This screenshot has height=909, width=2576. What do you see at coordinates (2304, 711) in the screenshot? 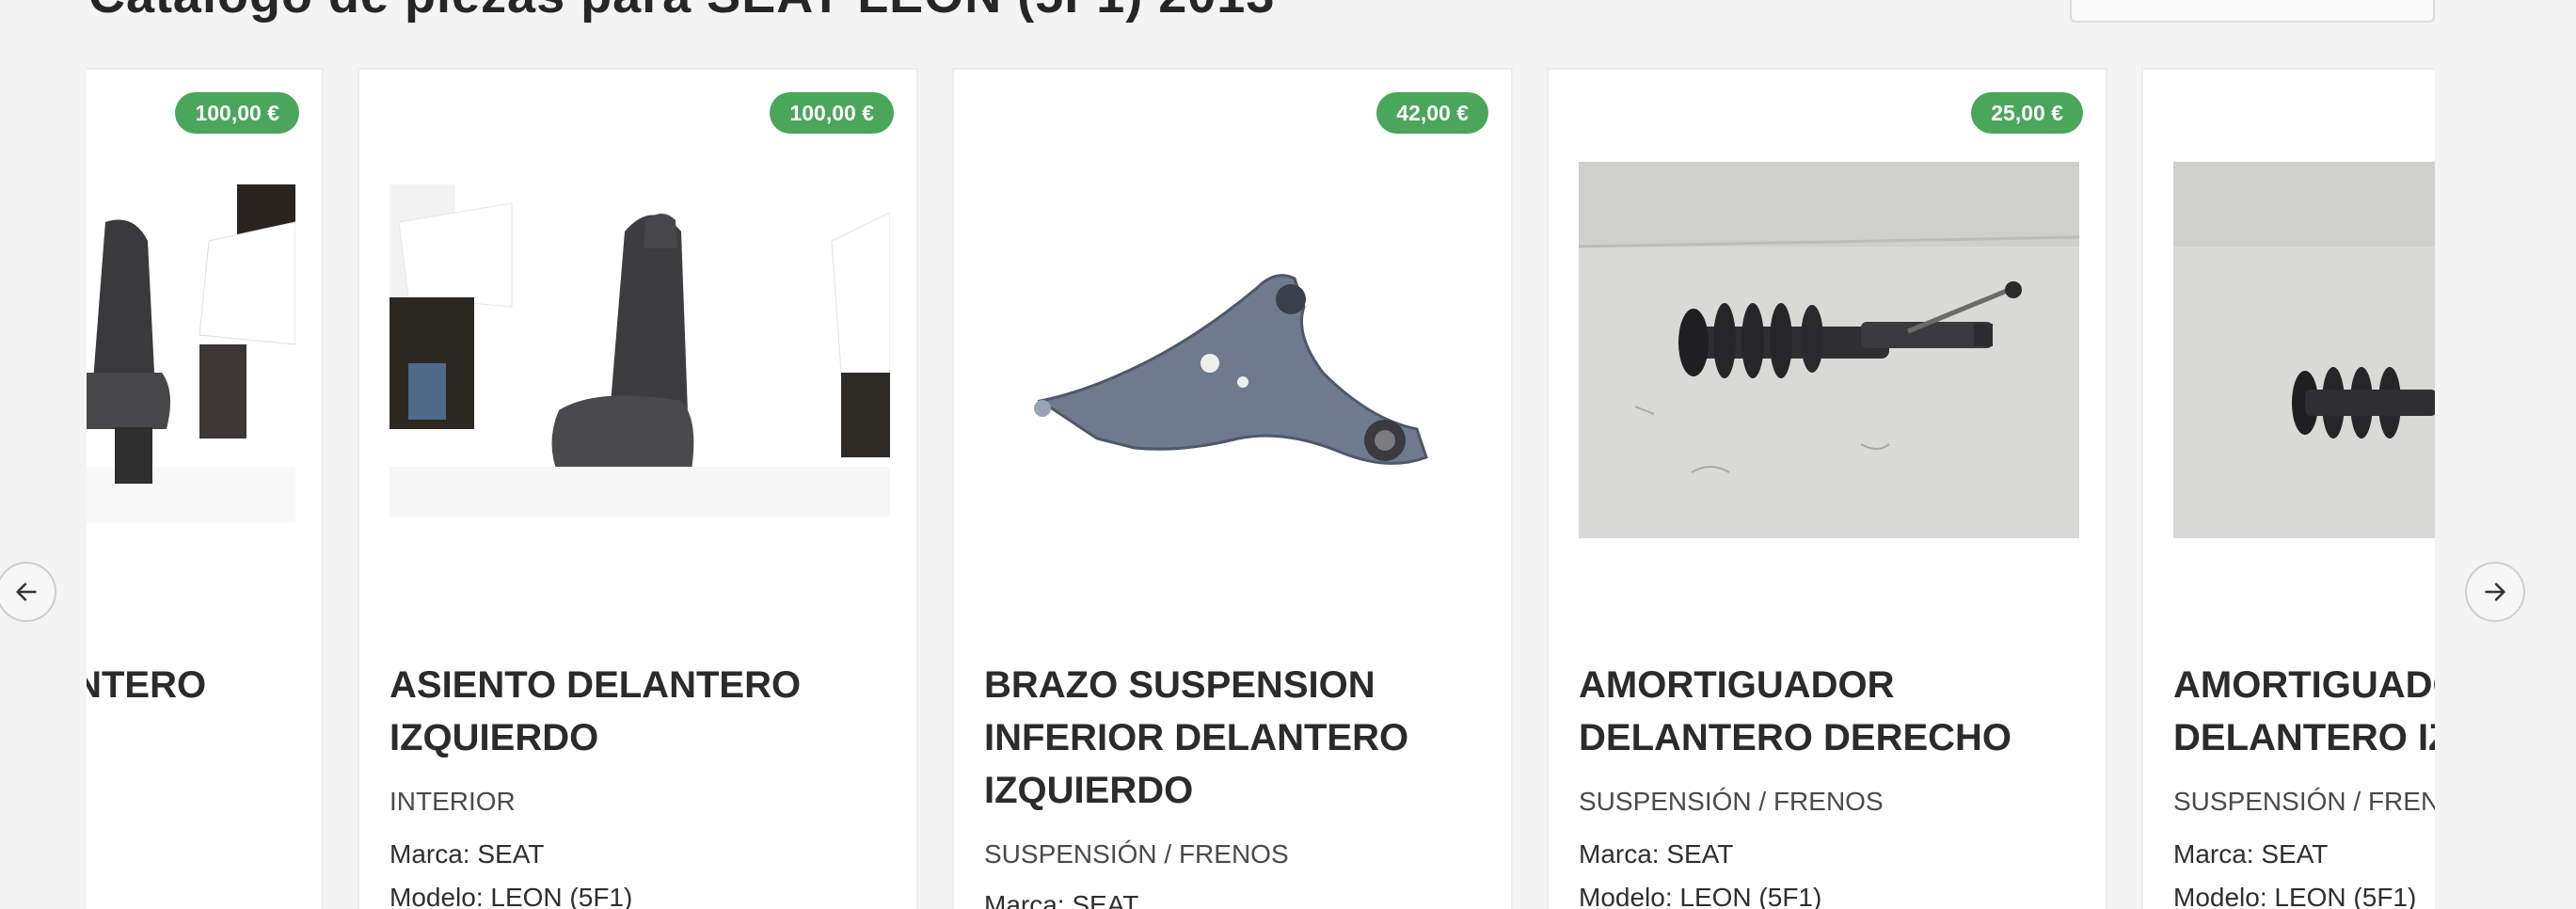
I see `product-title: AMORTIGUADOR DELANTERO IZQUIERDO` at bounding box center [2304, 711].